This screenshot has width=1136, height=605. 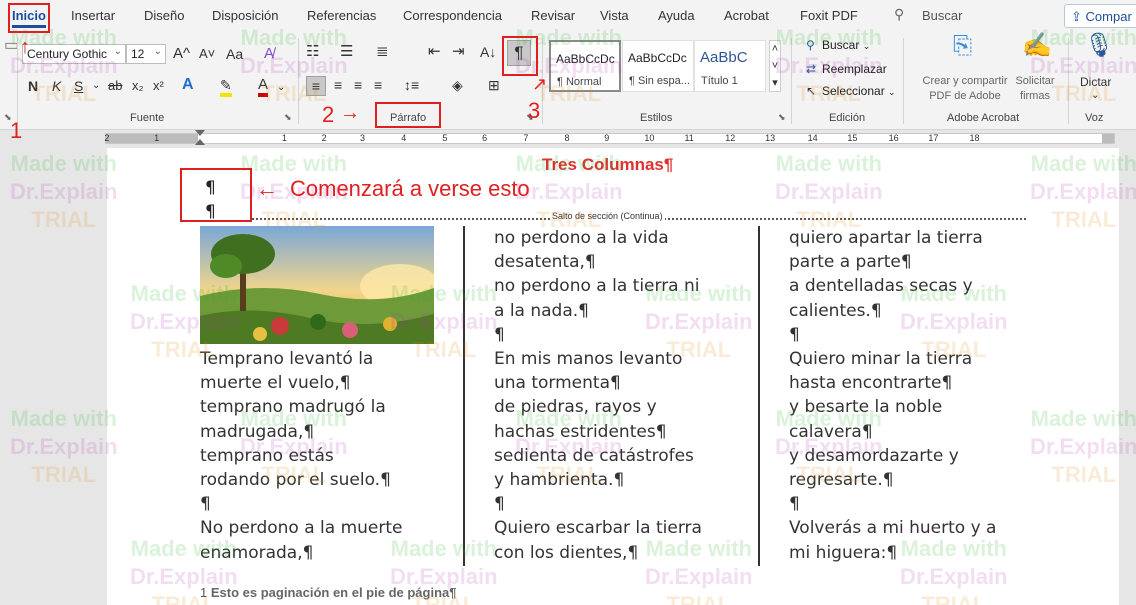 I want to click on replace-button: ⇄ Reemplazar, so click(x=846, y=69).